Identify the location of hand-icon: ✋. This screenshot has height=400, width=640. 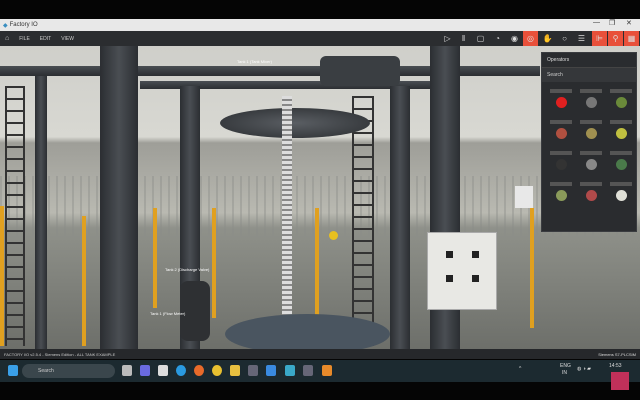
(547, 38).